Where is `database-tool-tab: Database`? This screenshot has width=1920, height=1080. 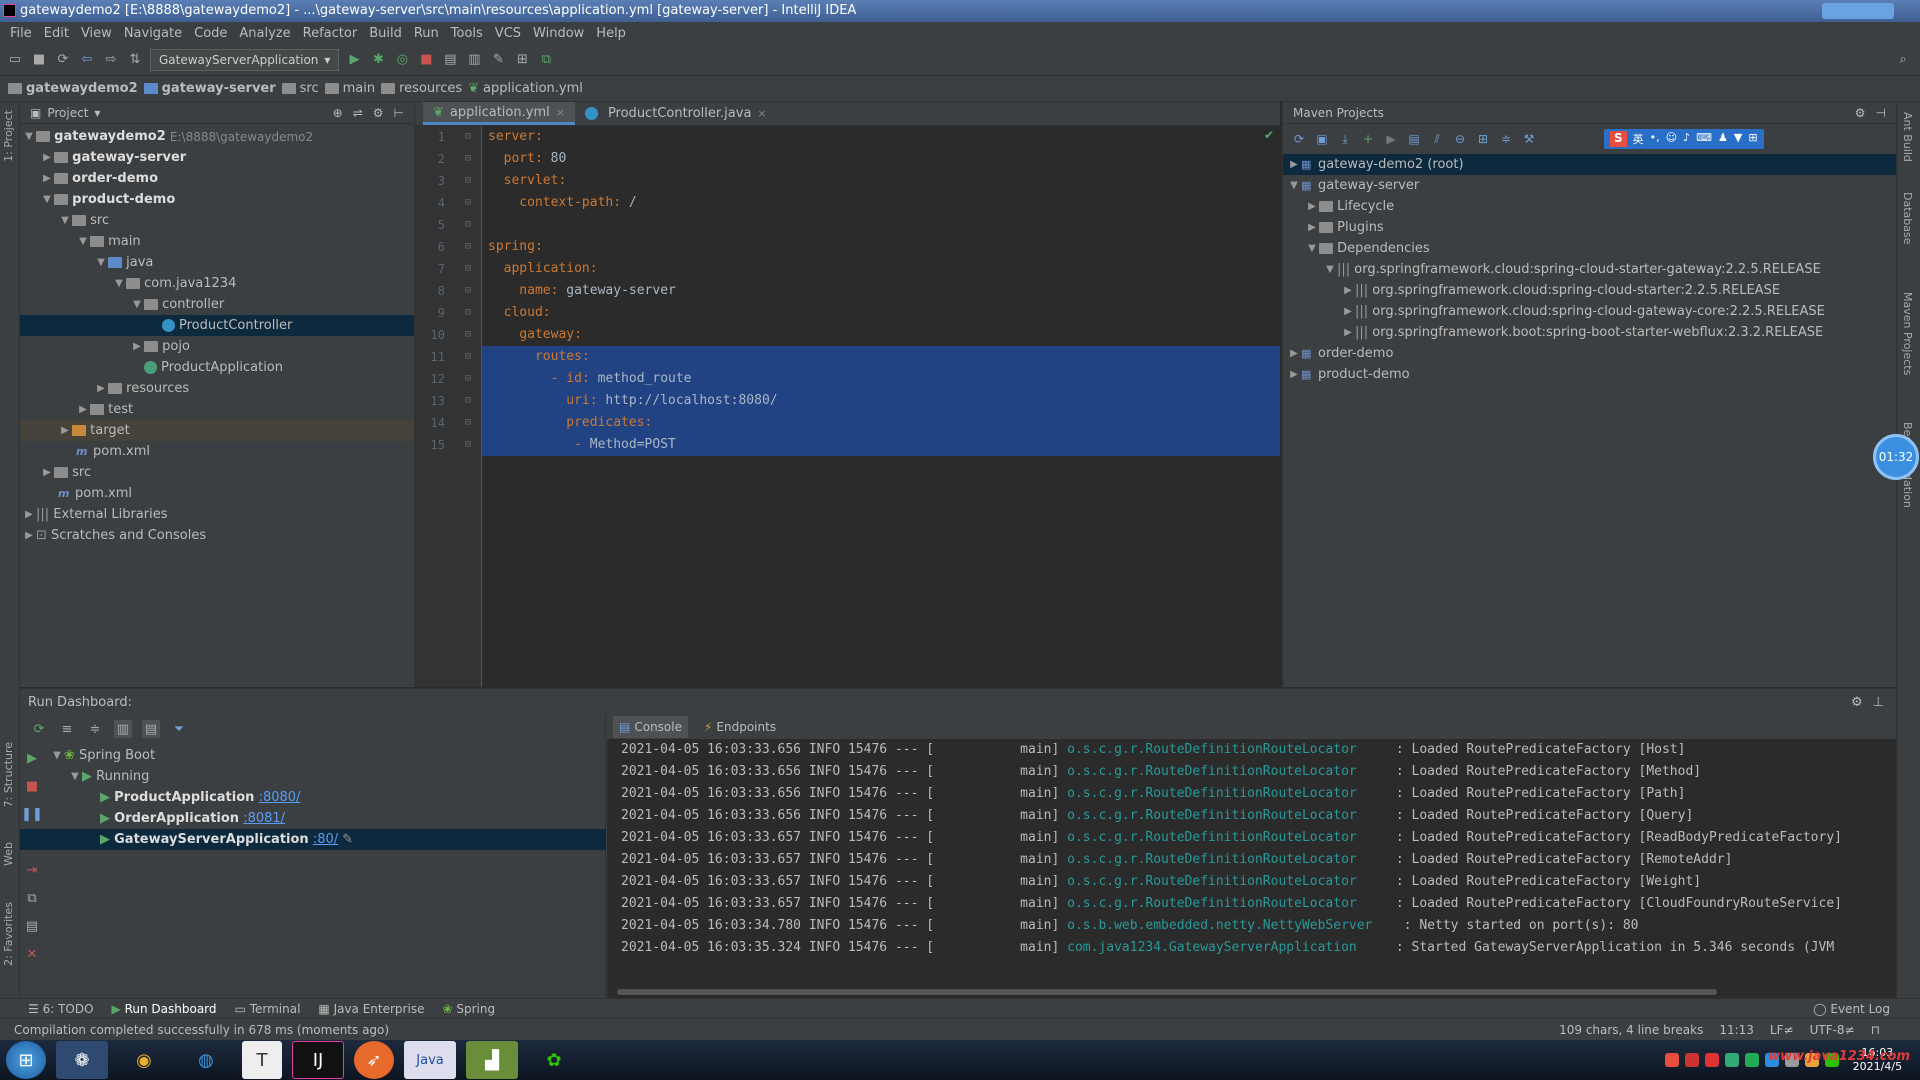
database-tool-tab: Database is located at coordinates (1907, 218).